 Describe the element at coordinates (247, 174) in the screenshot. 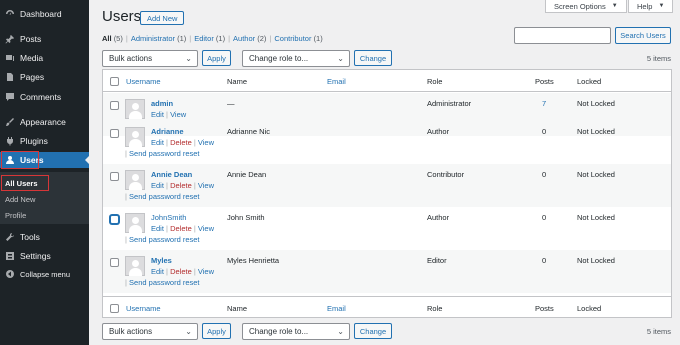

I see `user-name: Annie Dean` at that location.